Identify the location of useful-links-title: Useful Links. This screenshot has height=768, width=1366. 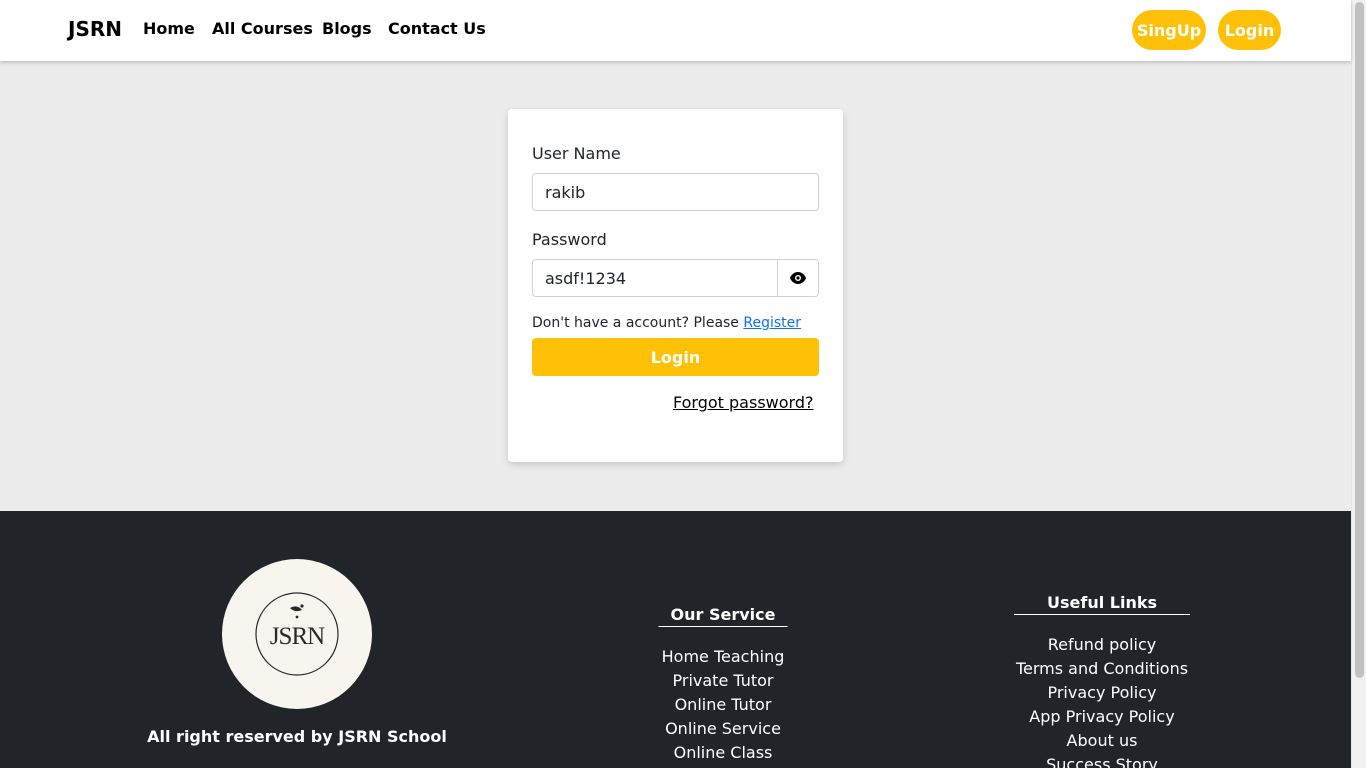
(1102, 604).